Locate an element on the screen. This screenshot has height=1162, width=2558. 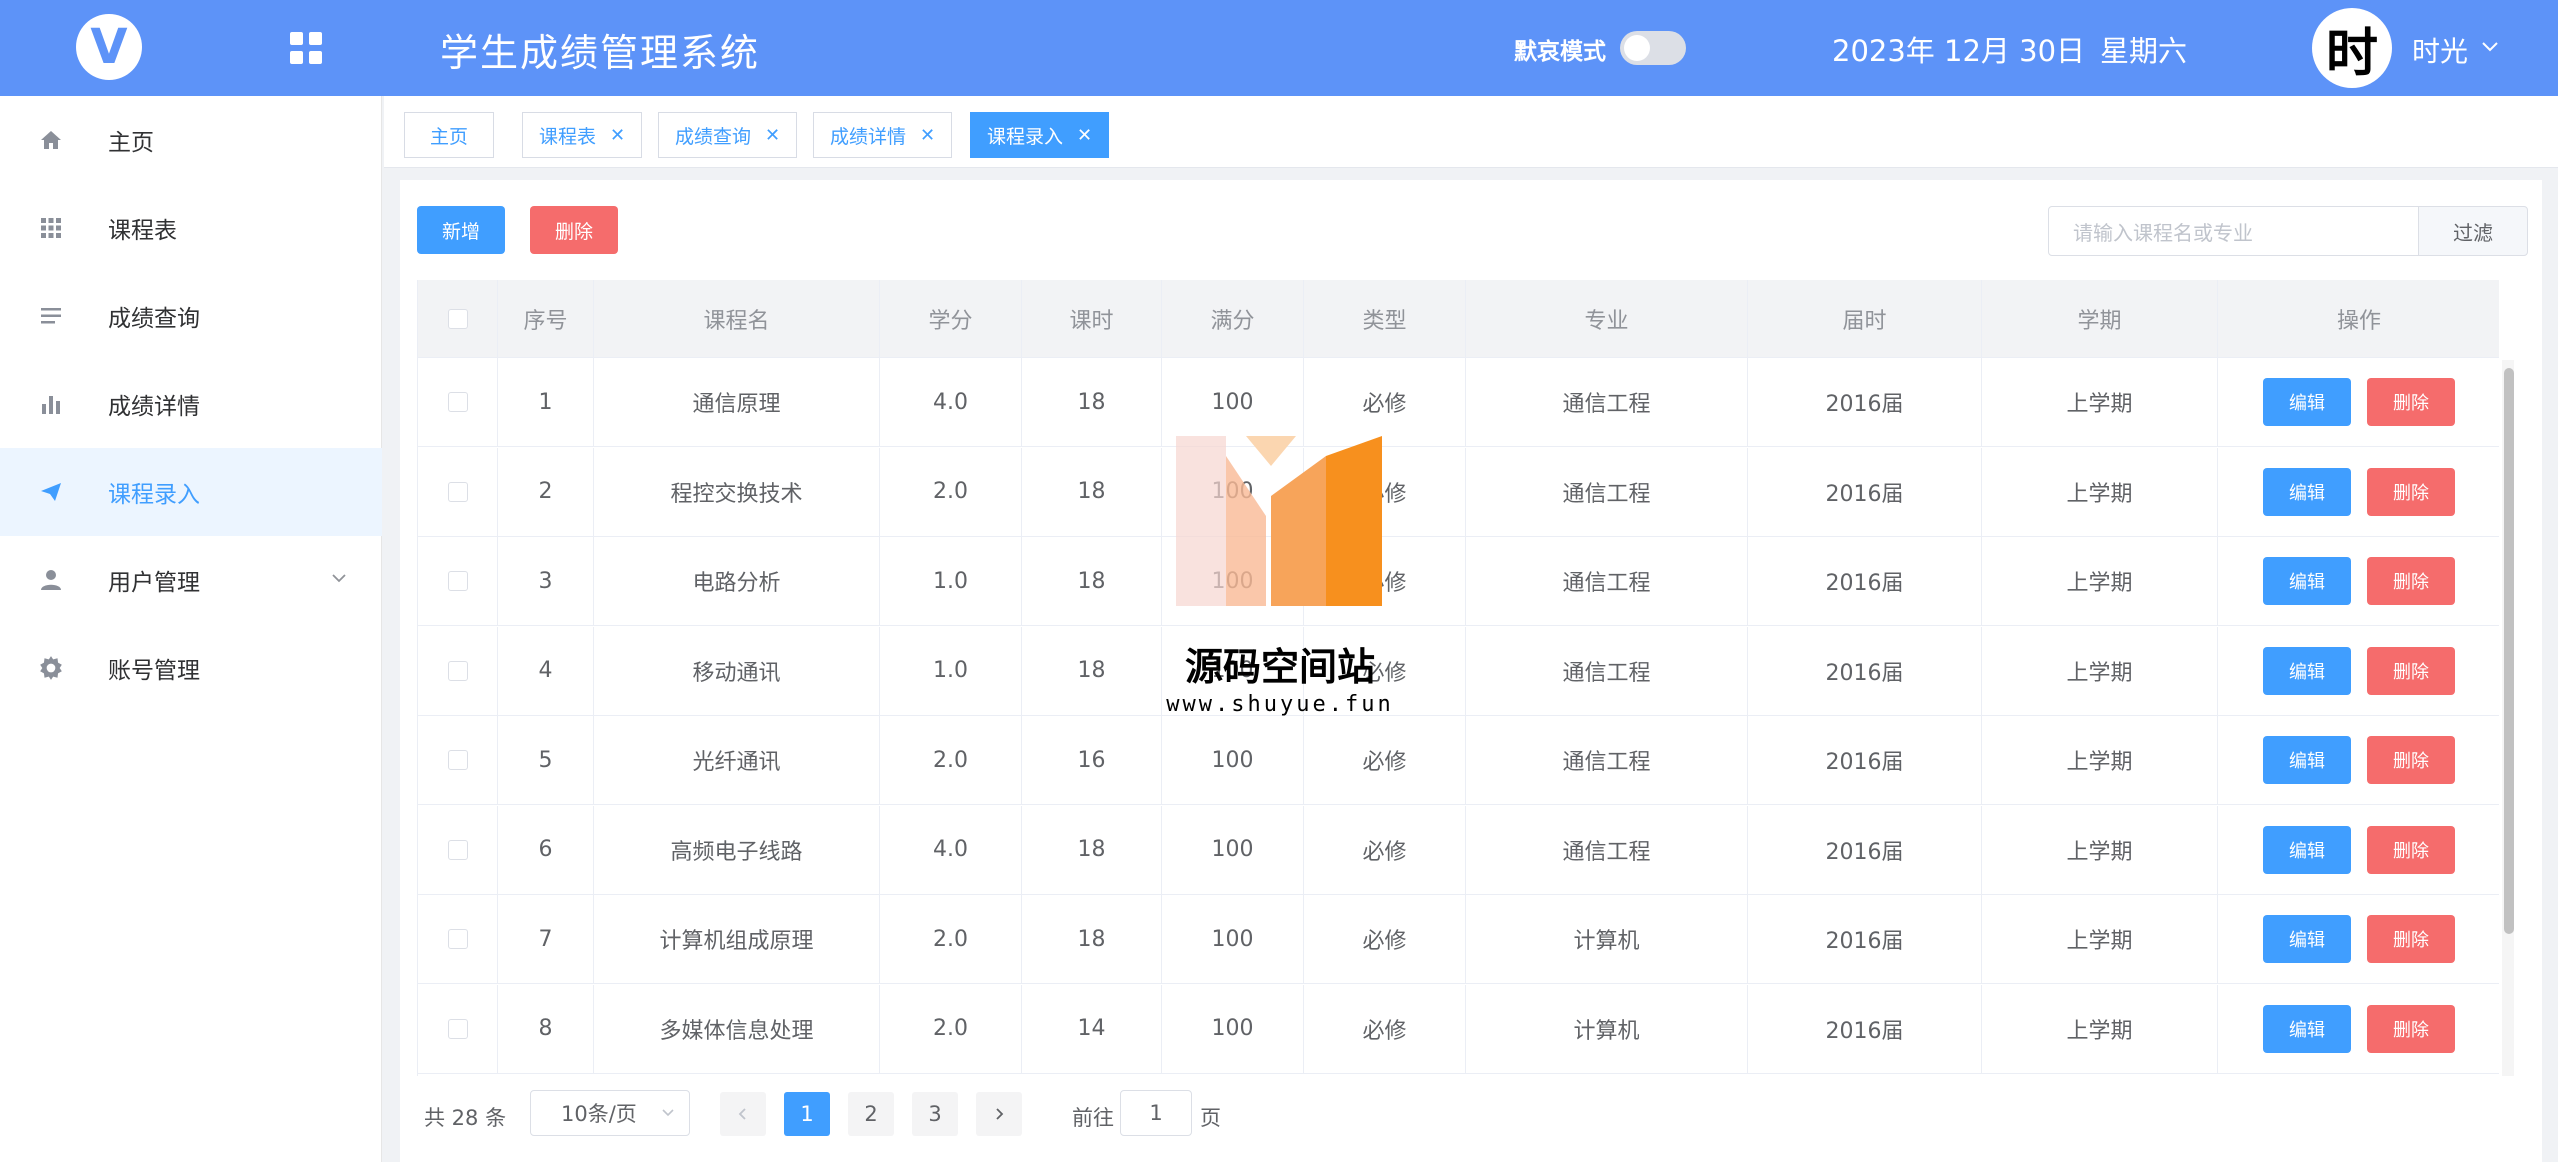
sidebar-item-schedule: 课程表 is located at coordinates (191, 228).